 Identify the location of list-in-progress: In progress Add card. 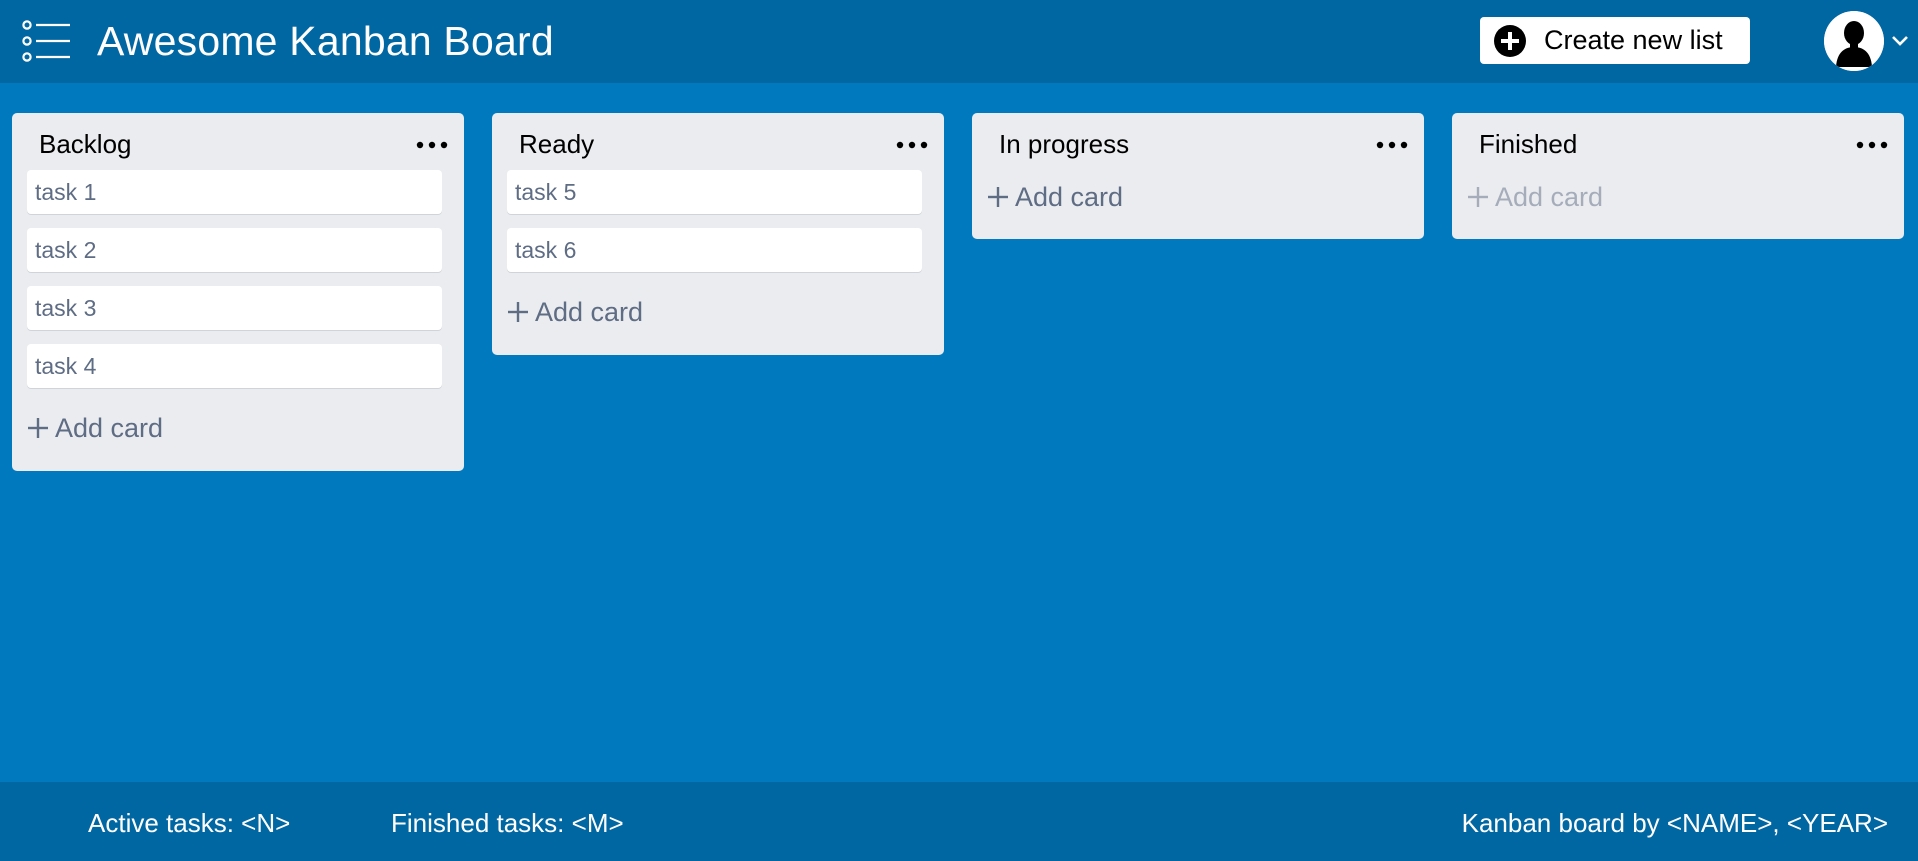
(1198, 176).